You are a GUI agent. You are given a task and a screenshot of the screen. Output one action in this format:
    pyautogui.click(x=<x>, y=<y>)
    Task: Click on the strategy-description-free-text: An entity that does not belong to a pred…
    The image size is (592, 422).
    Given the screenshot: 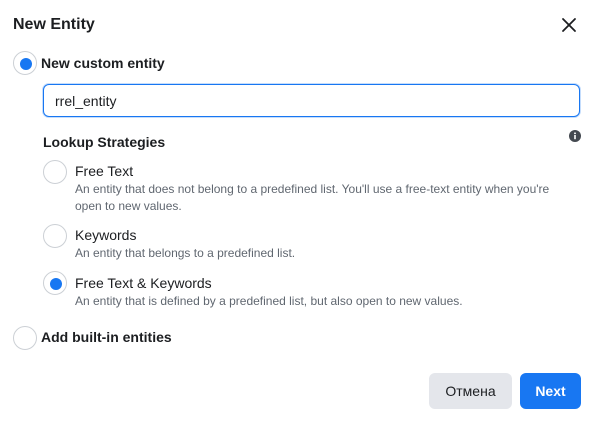 What is the action you would take?
    pyautogui.click(x=312, y=197)
    